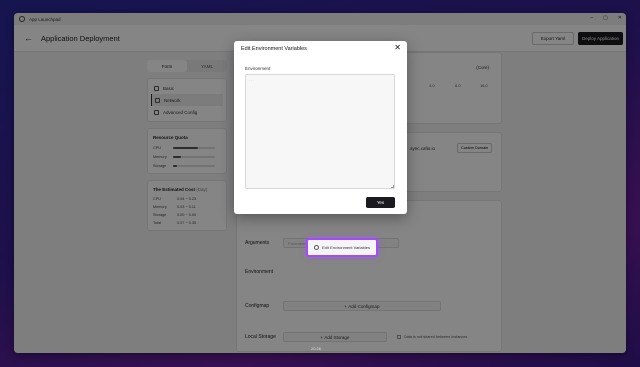  What do you see at coordinates (274, 49) in the screenshot?
I see `modal-title: Edit Environment Variables` at bounding box center [274, 49].